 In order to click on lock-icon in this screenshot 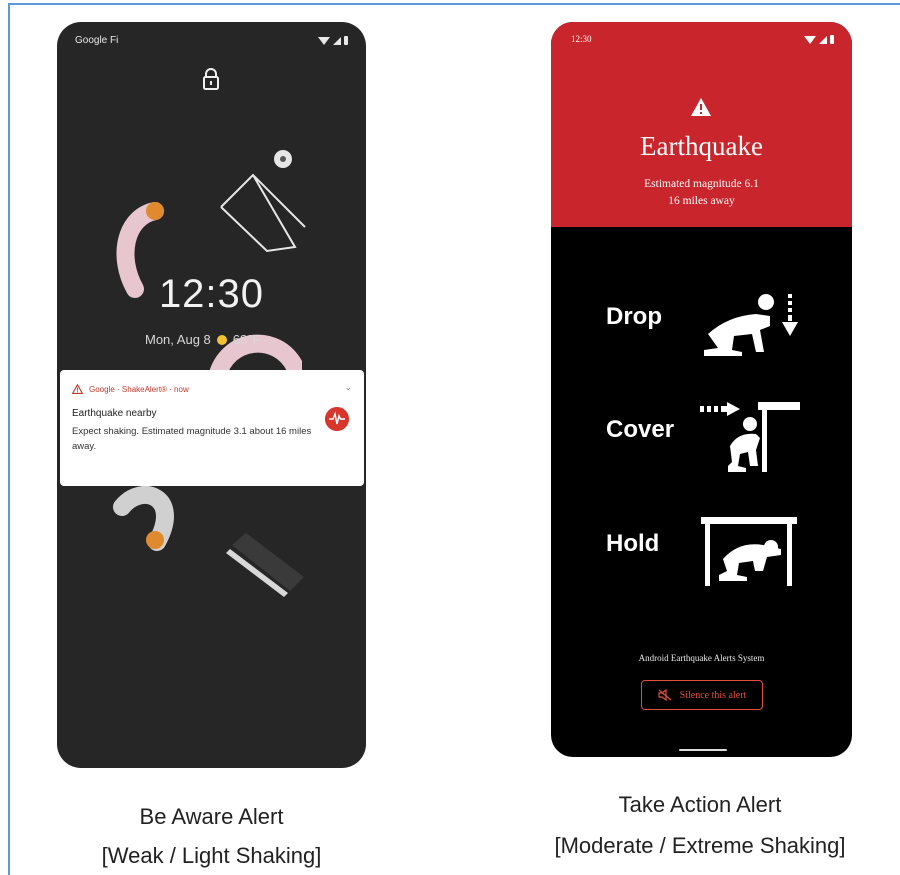, I will do `click(211, 79)`.